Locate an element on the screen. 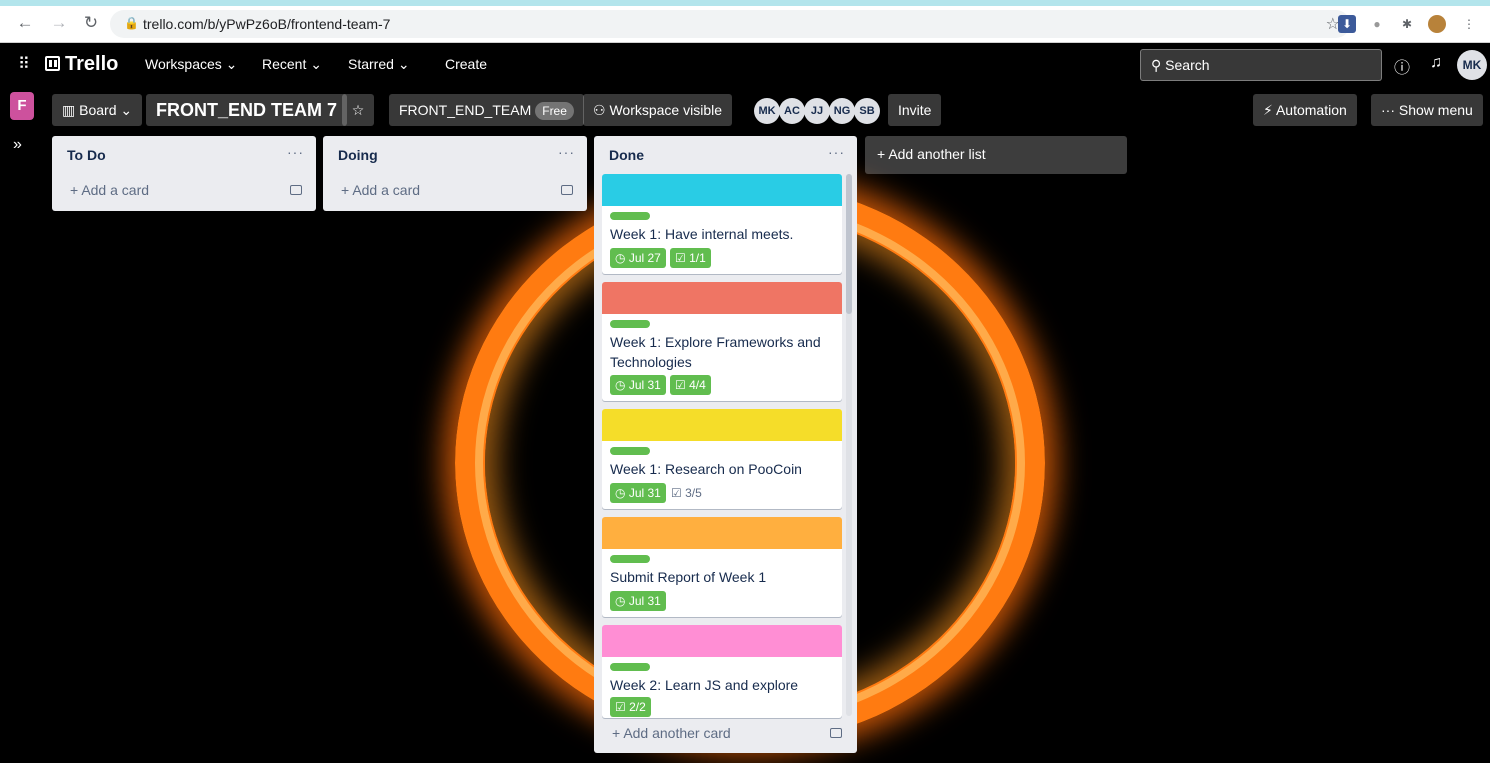  reload-icon: ↻ is located at coordinates (91, 23).